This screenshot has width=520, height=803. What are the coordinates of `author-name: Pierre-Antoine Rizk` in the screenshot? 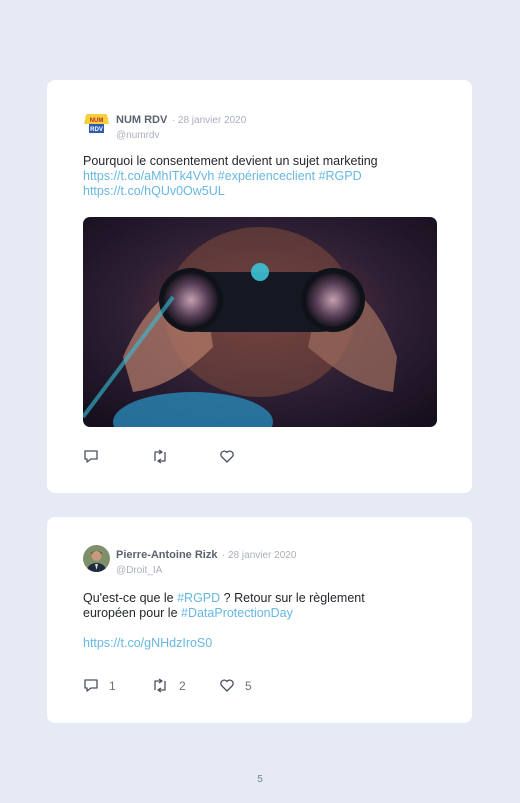 It's located at (166, 555).